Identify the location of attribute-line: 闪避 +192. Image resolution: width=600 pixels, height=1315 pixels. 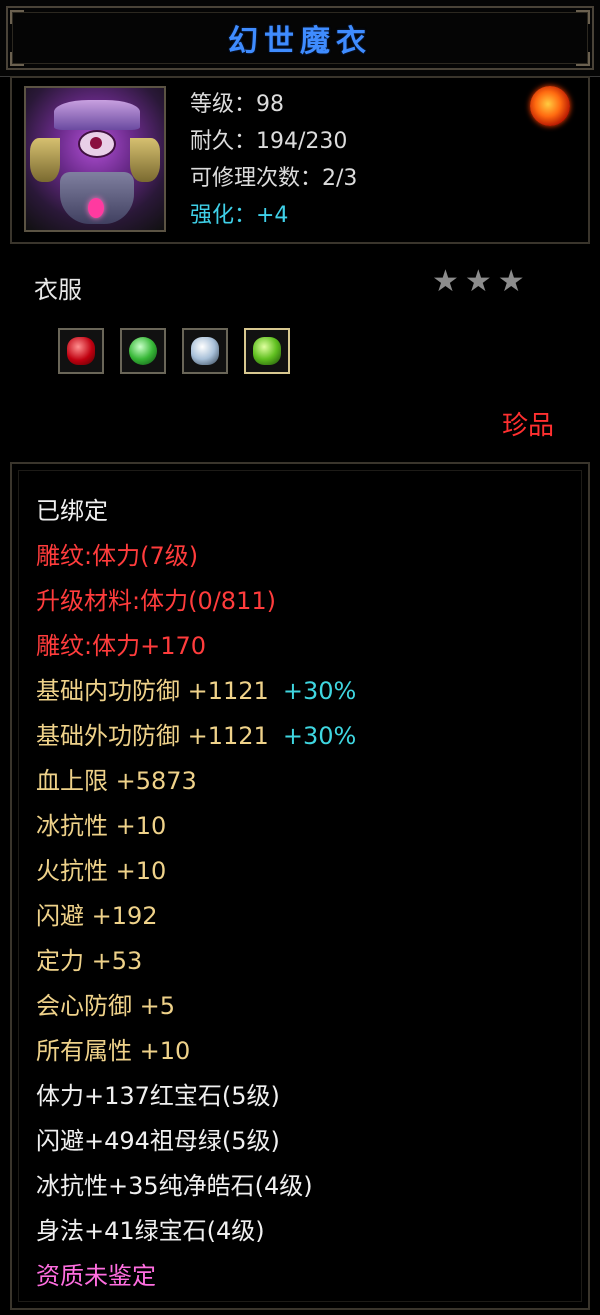
(97, 916).